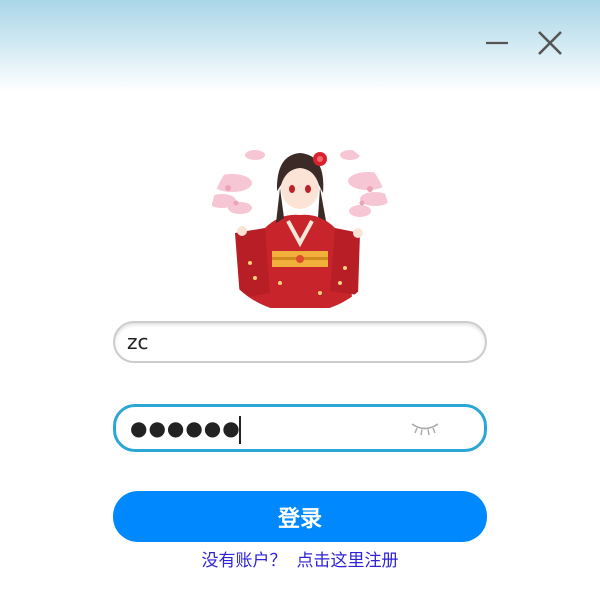  I want to click on register-prompt: 没有账户？ 点击这里注册, so click(300, 558).